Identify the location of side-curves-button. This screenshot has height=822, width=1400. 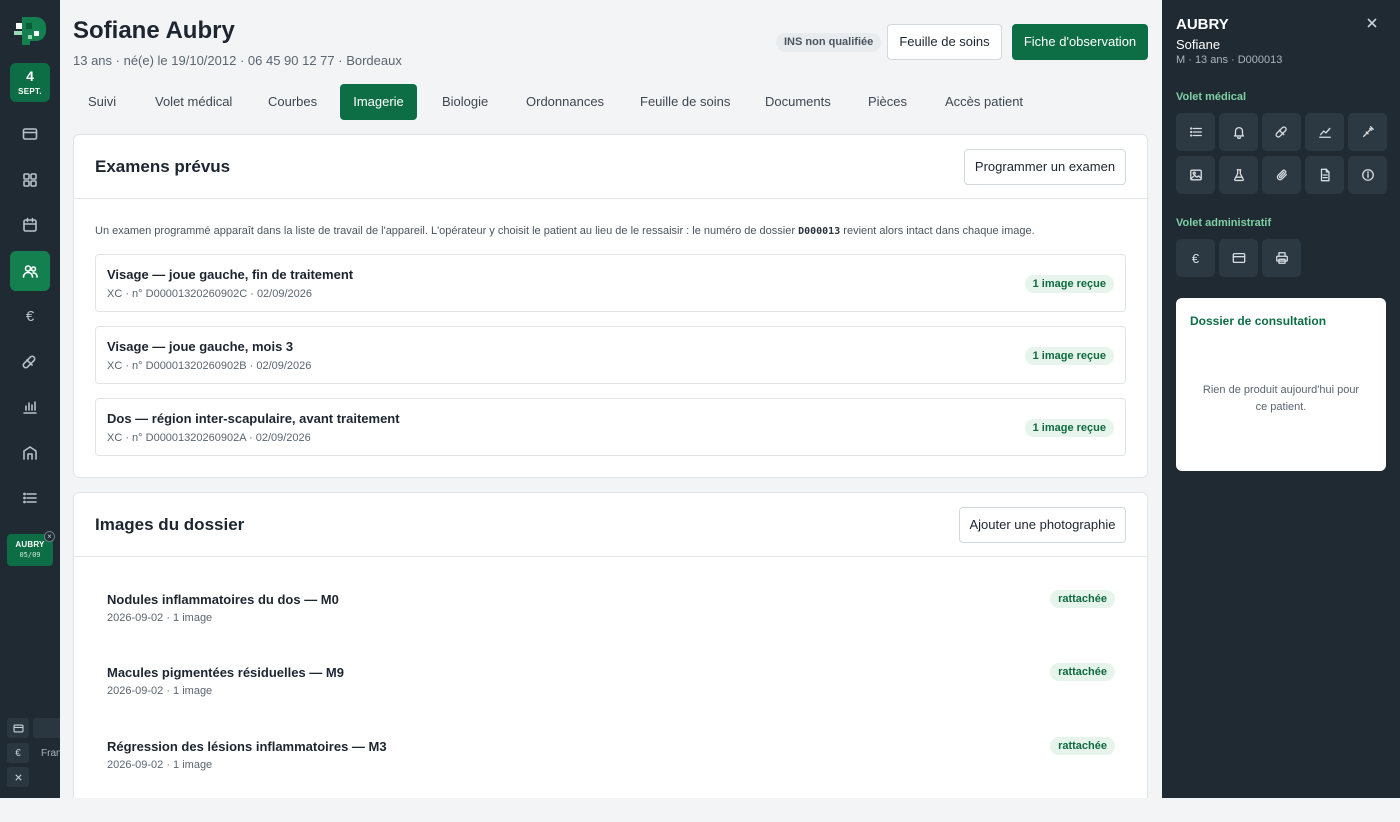
(1324, 132).